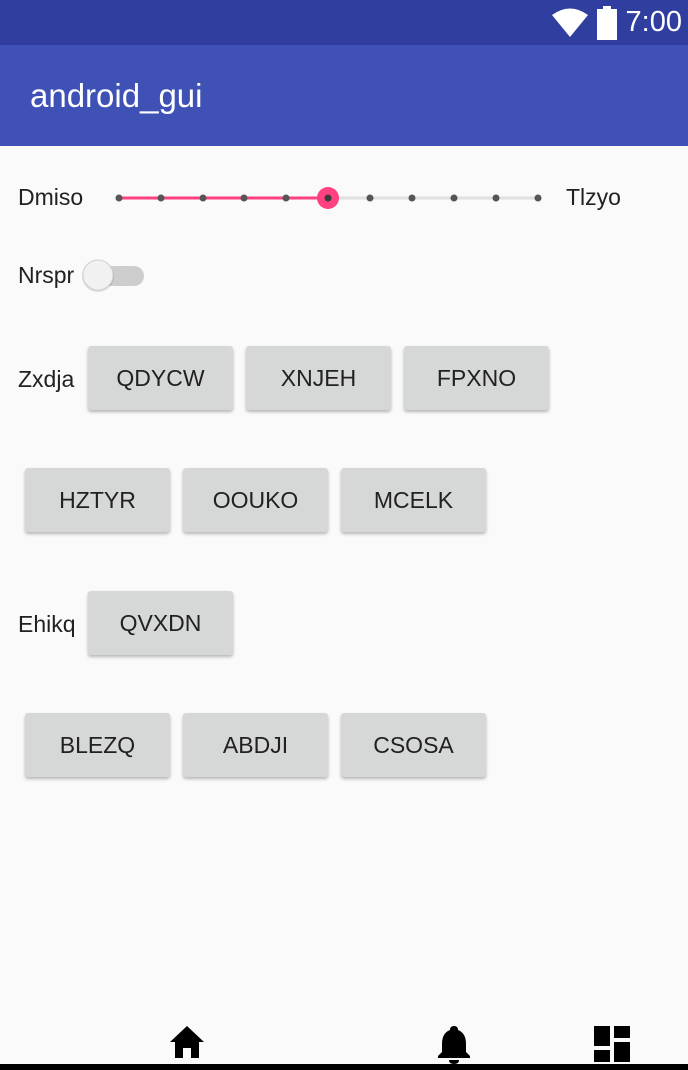  Describe the element at coordinates (569, 22) in the screenshot. I see `wifi-icon` at that location.